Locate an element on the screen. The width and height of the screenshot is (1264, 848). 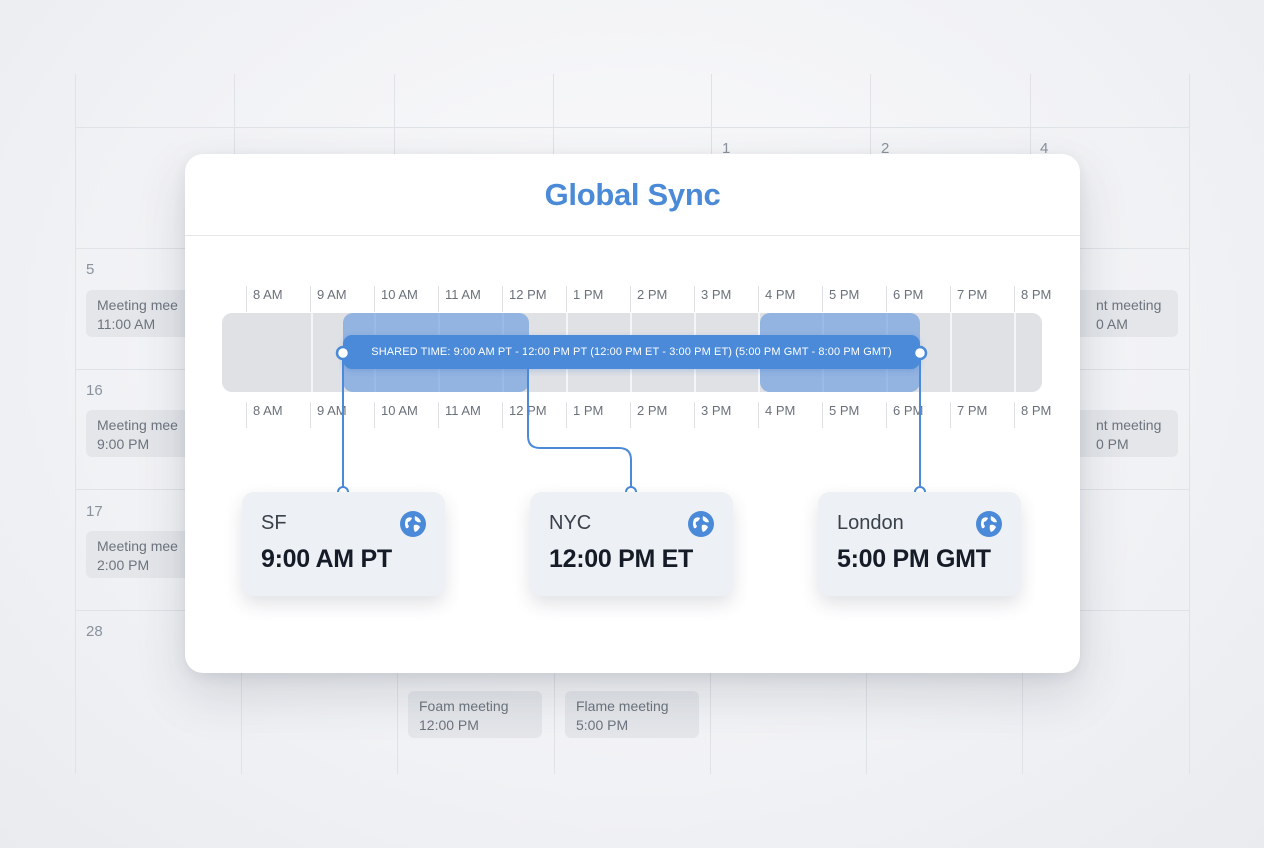
day-number: 16 is located at coordinates (94, 390).